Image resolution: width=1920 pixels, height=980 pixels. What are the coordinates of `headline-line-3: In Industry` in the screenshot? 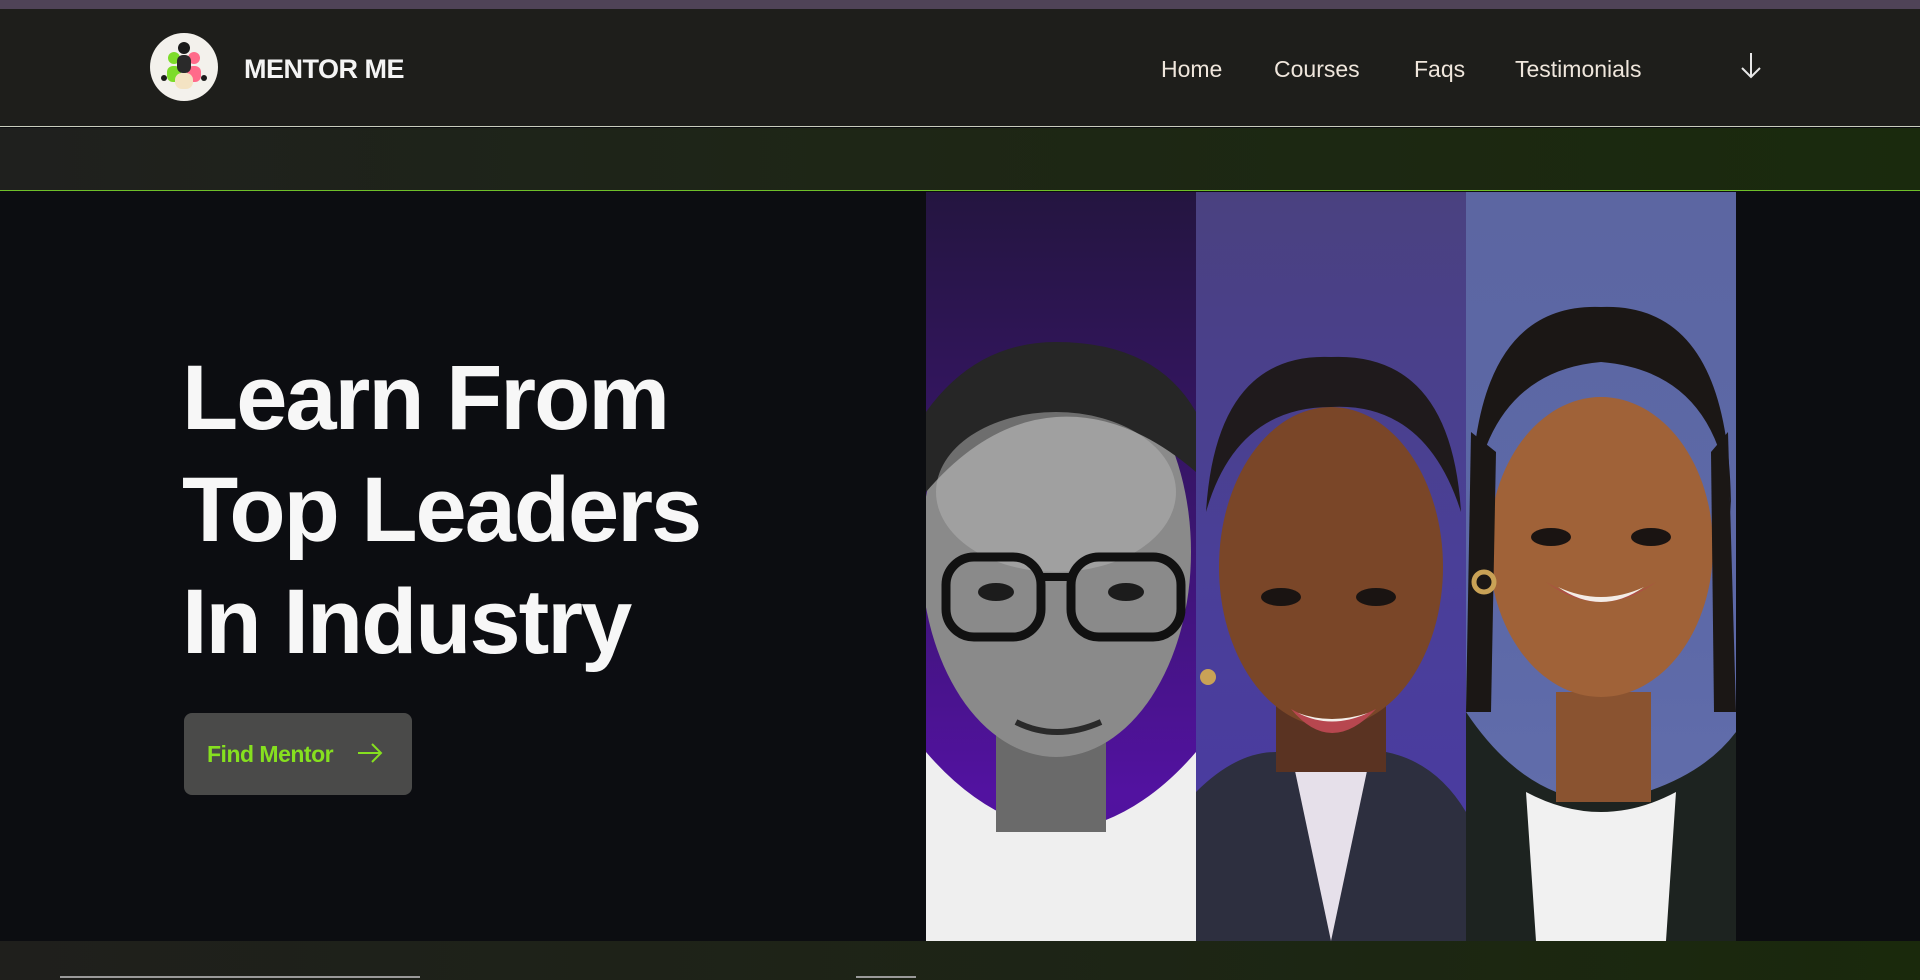 It's located at (407, 622).